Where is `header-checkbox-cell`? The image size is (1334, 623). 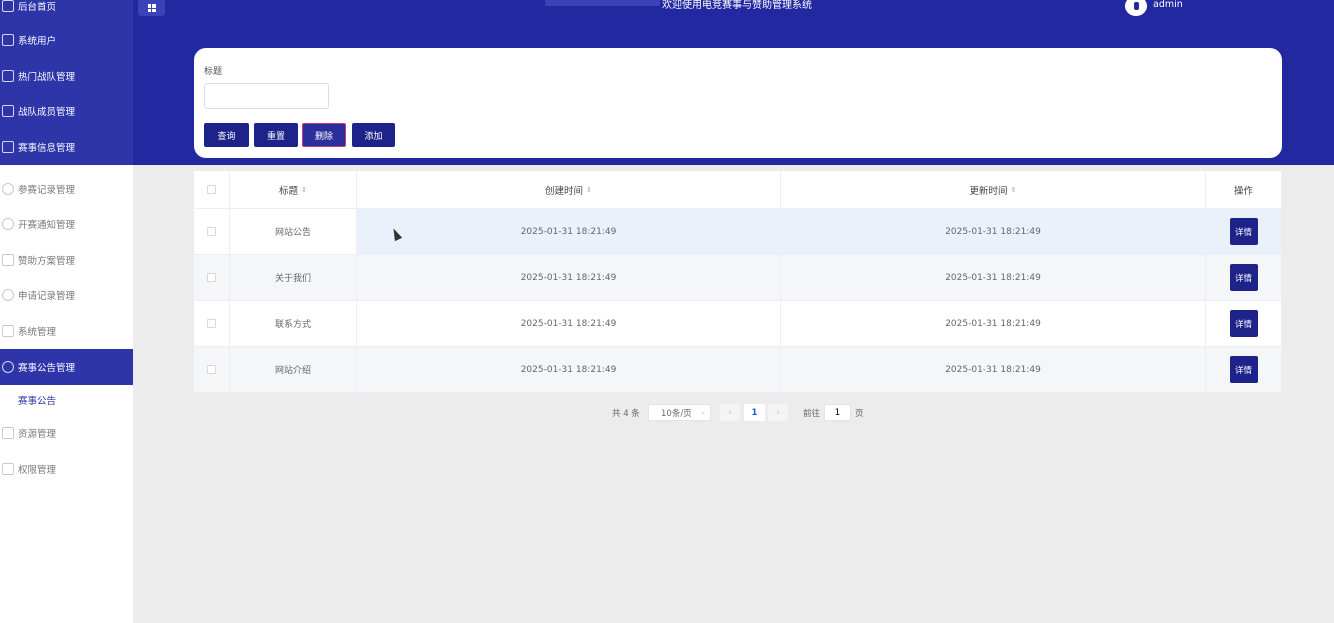 header-checkbox-cell is located at coordinates (212, 189).